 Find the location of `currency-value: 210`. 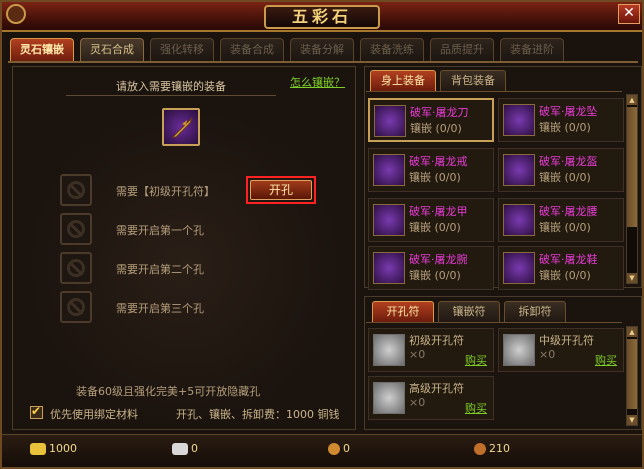

currency-value: 210 is located at coordinates (499, 448).